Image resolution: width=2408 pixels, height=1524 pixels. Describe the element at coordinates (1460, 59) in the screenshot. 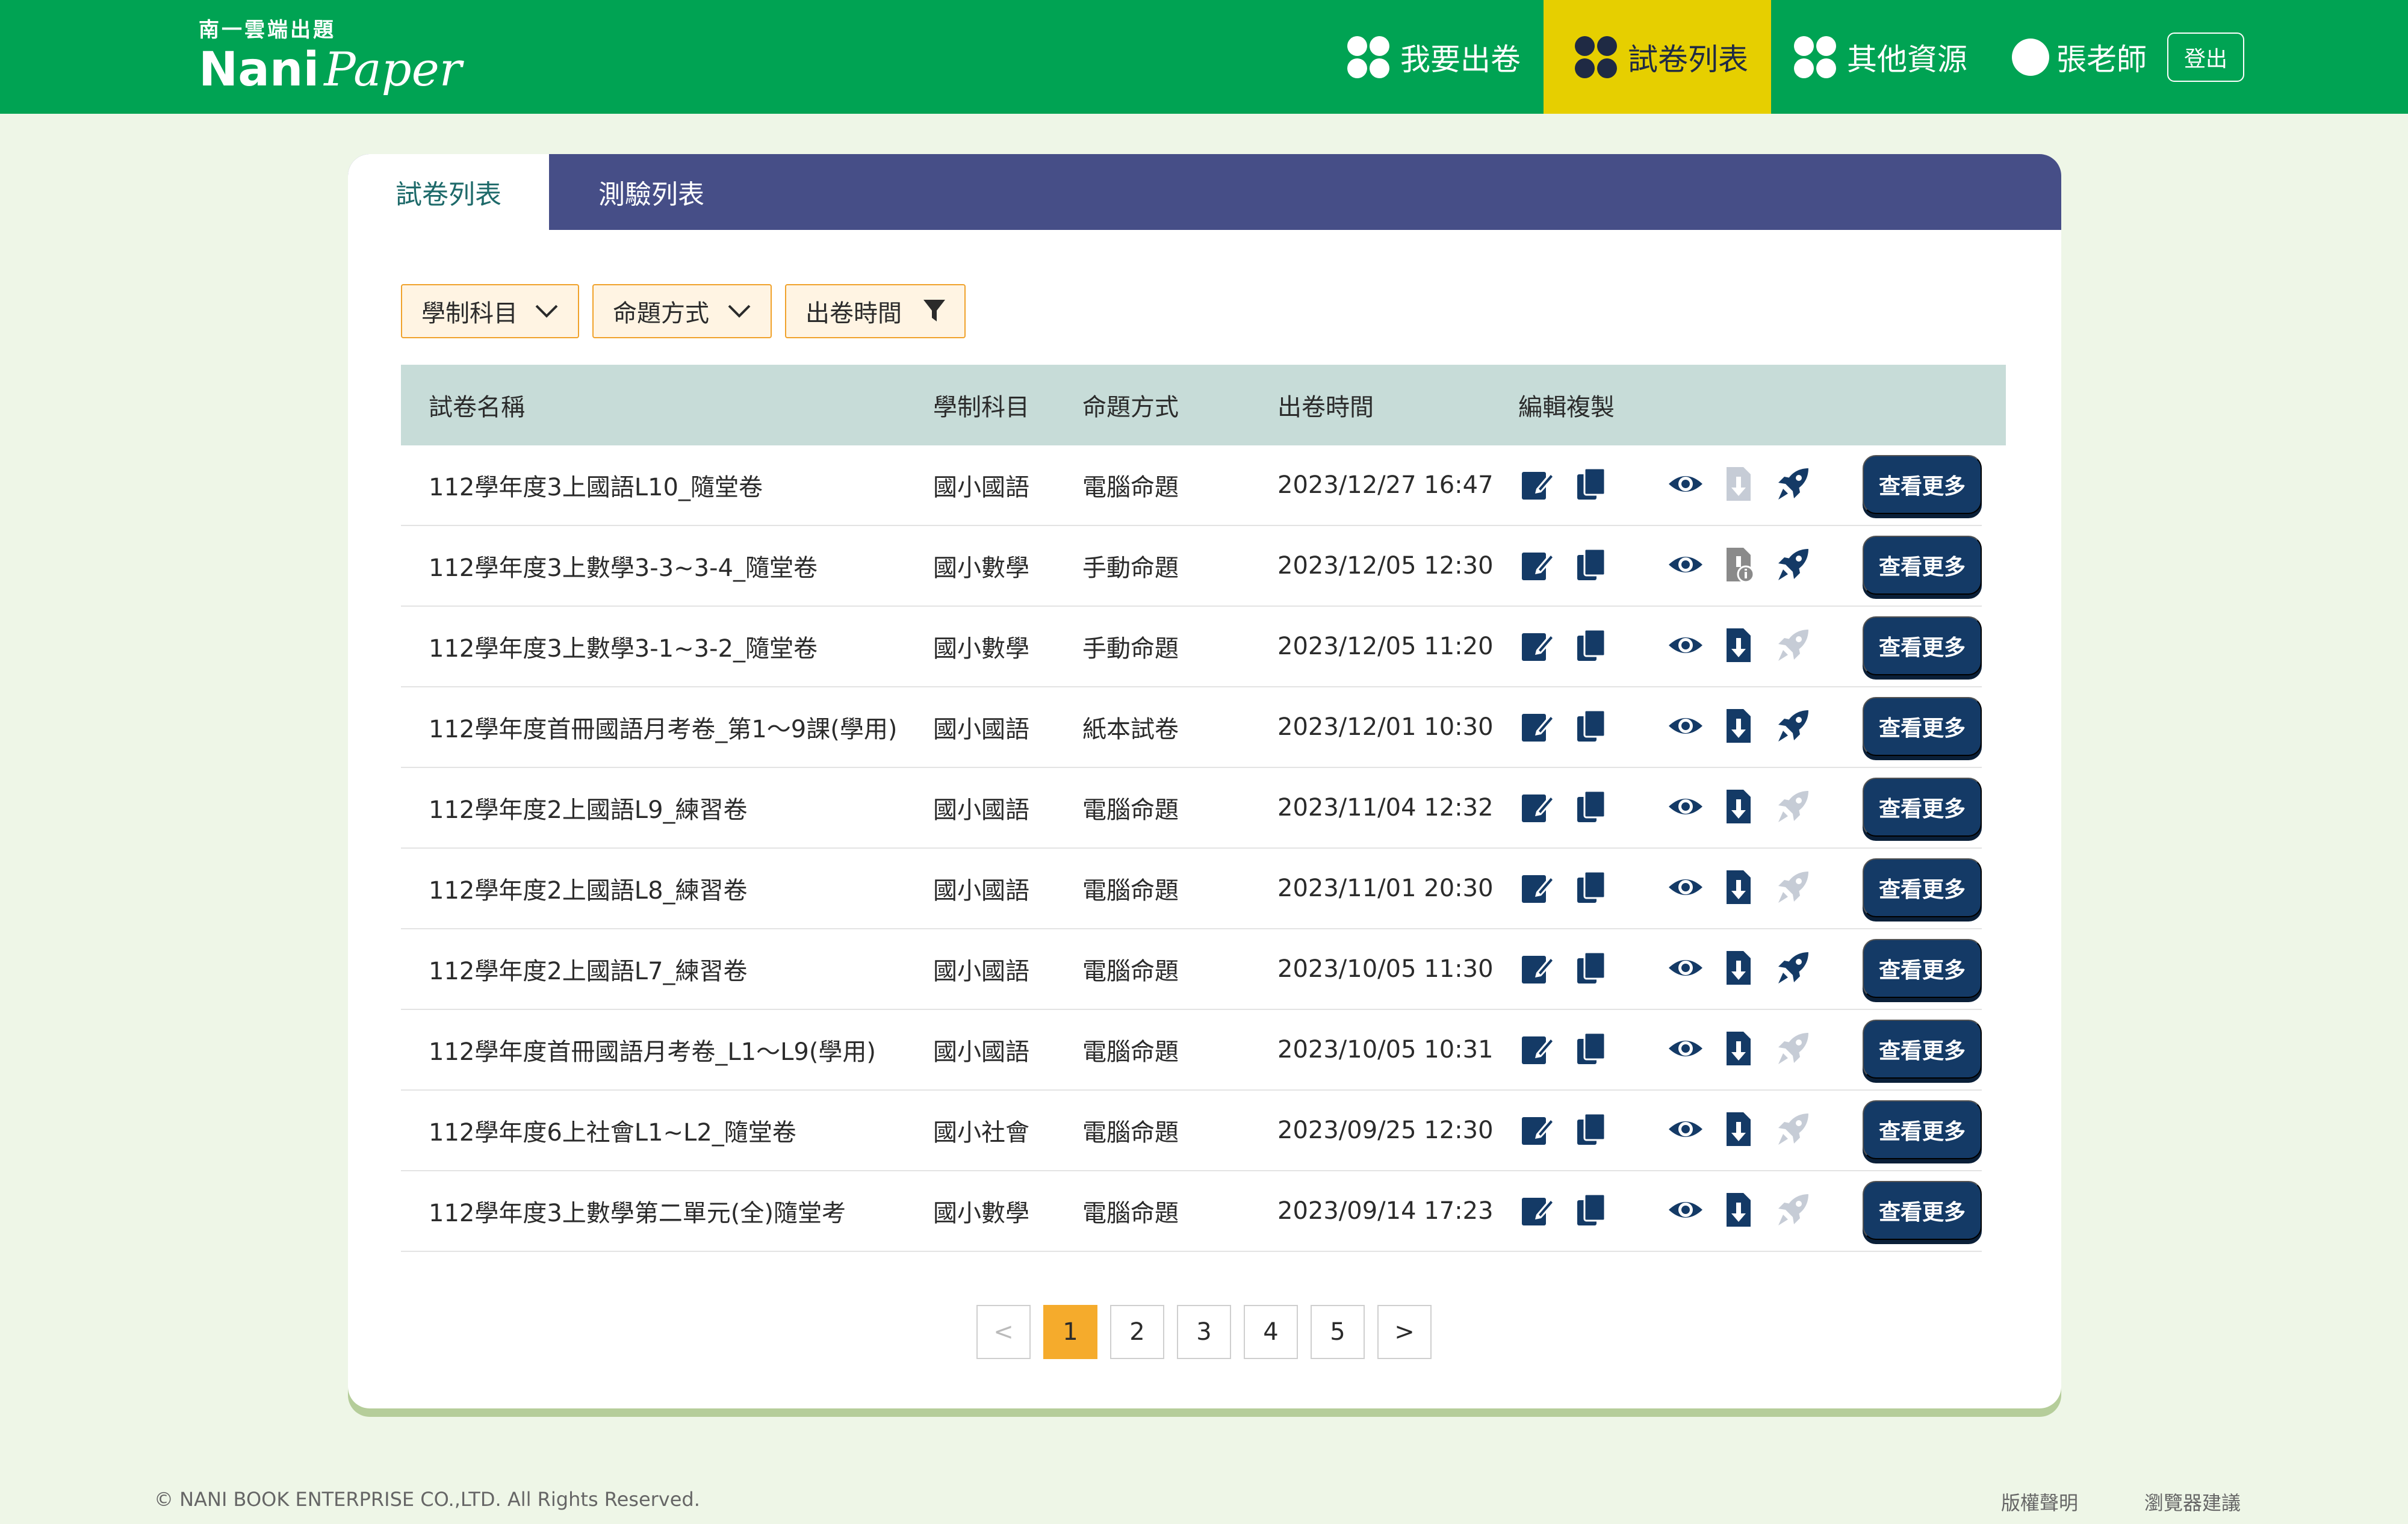

I see `nav-item-label: 我要出卷` at that location.